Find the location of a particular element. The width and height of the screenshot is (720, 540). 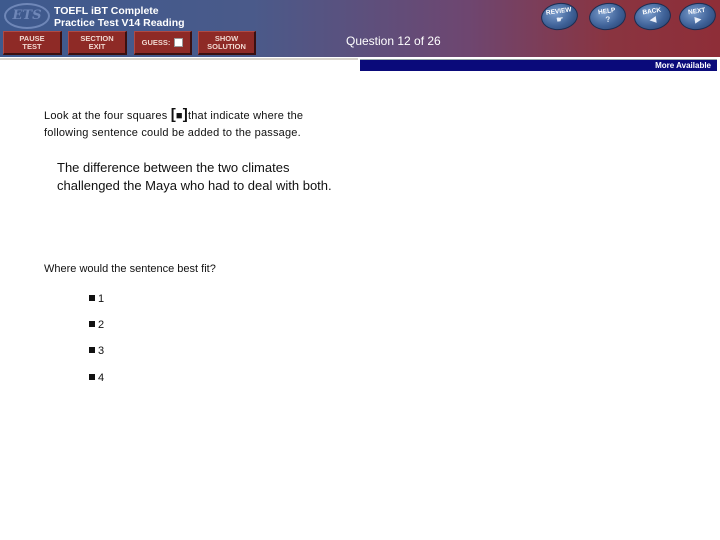

section-exit-button: SECTION EXIT is located at coordinates (97, 43).